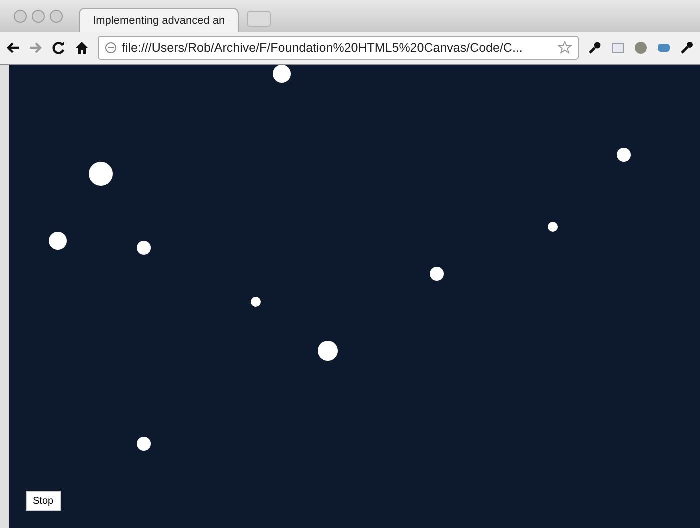 The image size is (700, 528). Describe the element at coordinates (56, 16) in the screenshot. I see `zoom-icon` at that location.